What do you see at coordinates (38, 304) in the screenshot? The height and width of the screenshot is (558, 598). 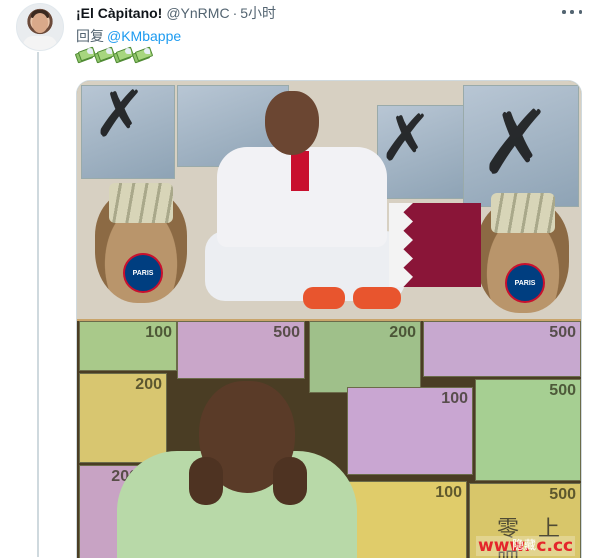 I see `thread-line` at bounding box center [38, 304].